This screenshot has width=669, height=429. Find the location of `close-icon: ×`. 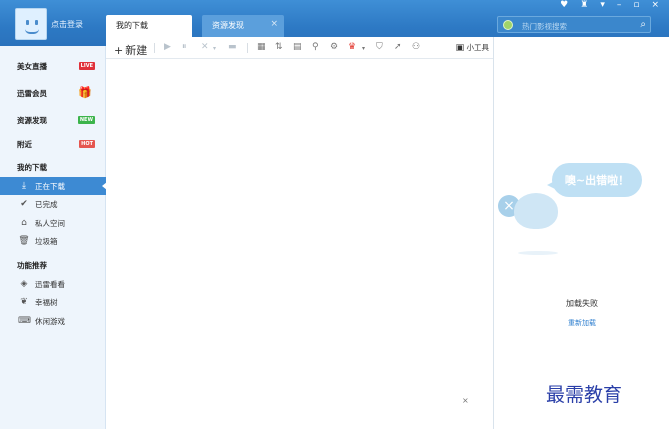

close-icon: × is located at coordinates (655, 6).